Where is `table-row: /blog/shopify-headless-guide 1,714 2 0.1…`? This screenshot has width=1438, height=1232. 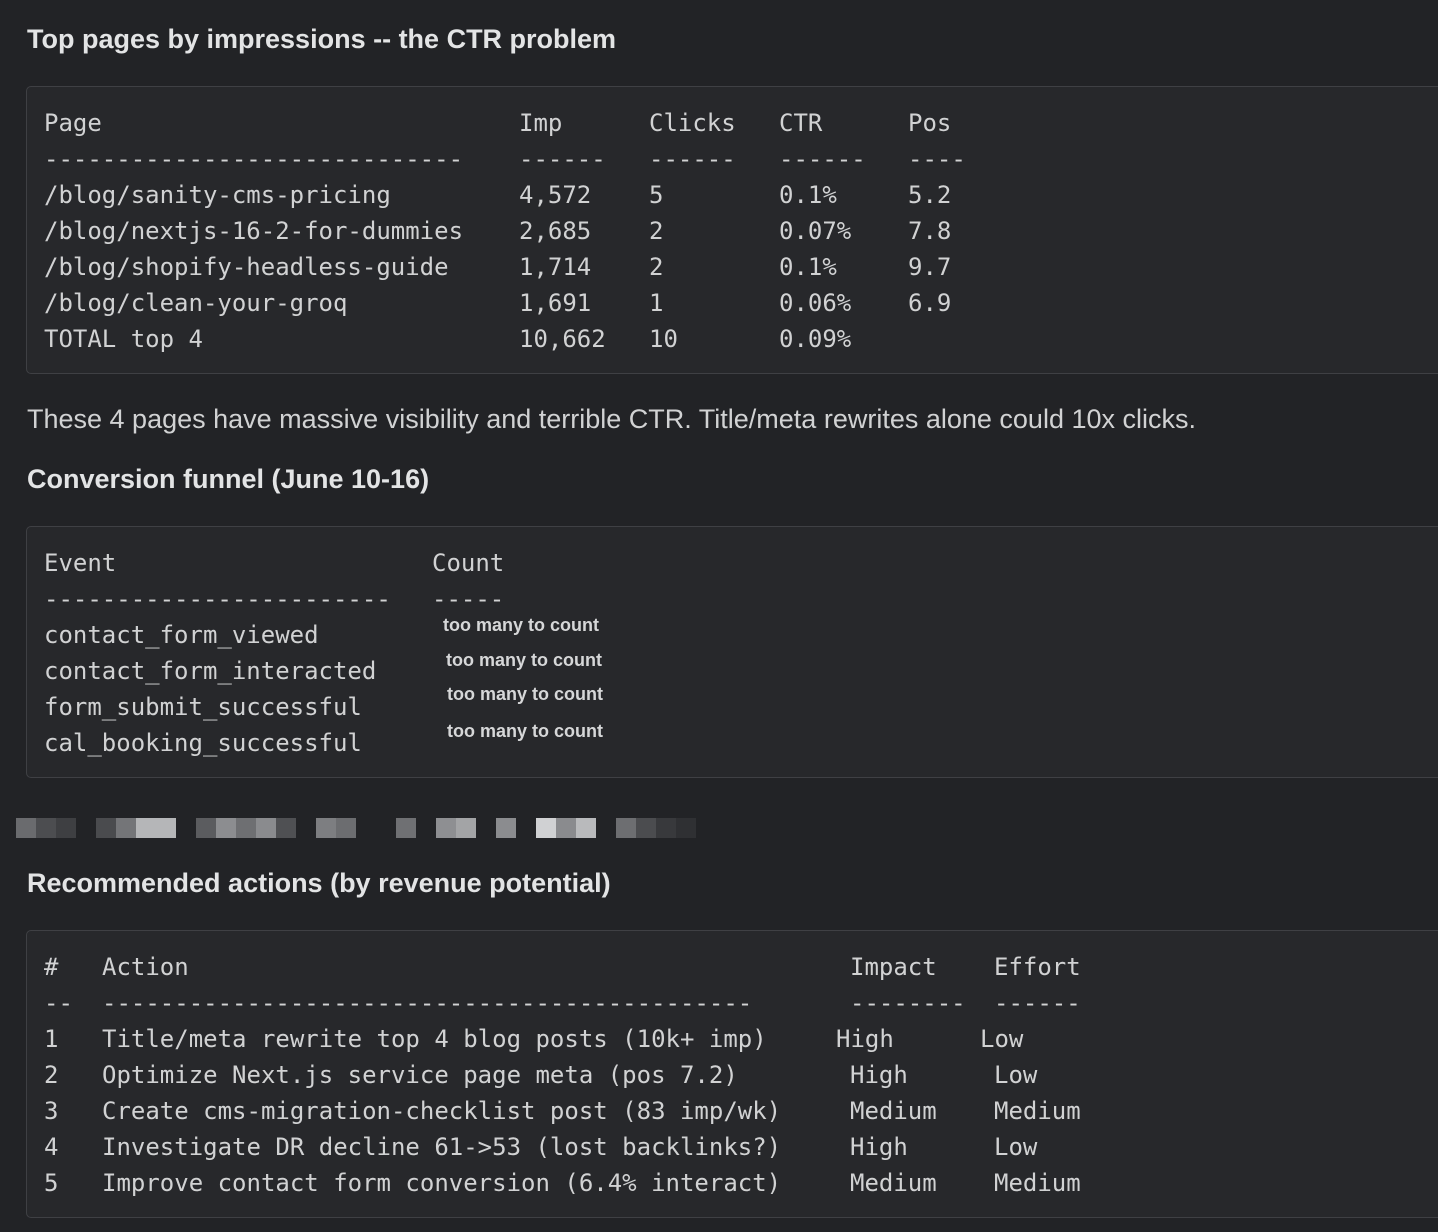
table-row: /blog/shopify-headless-guide 1,714 2 0.1… is located at coordinates (727, 267).